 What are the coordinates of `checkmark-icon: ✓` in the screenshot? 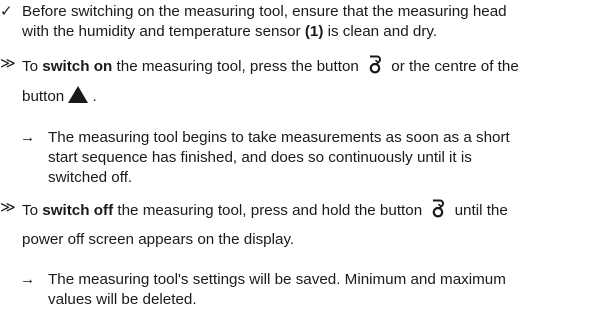 It's located at (6, 11).